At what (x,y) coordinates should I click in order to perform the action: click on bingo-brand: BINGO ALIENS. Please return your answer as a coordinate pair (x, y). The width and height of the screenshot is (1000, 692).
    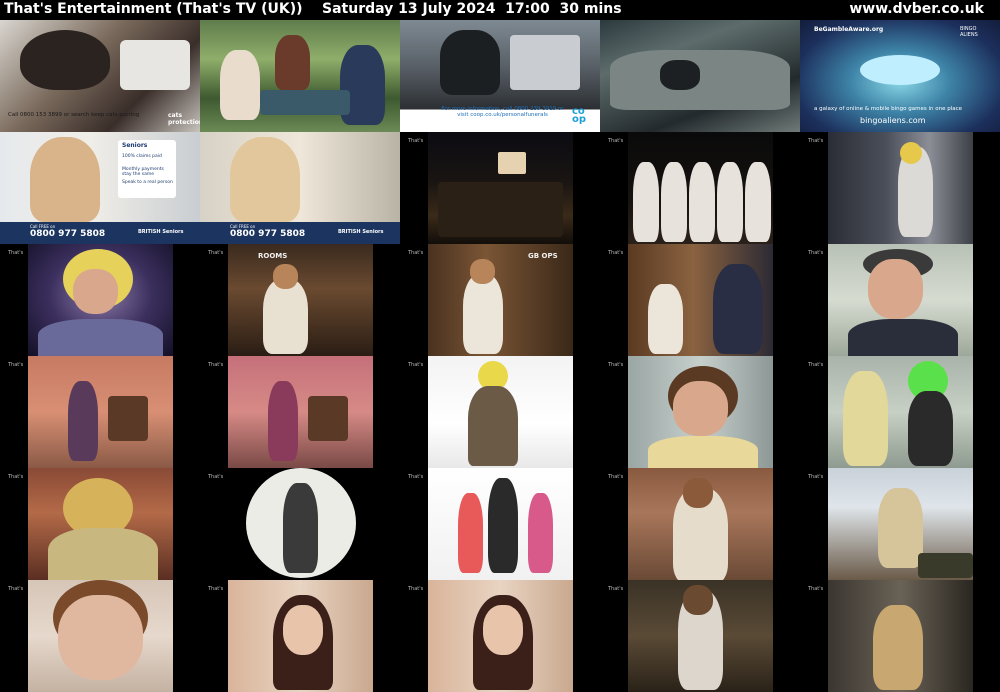
    Looking at the image, I should click on (969, 32).